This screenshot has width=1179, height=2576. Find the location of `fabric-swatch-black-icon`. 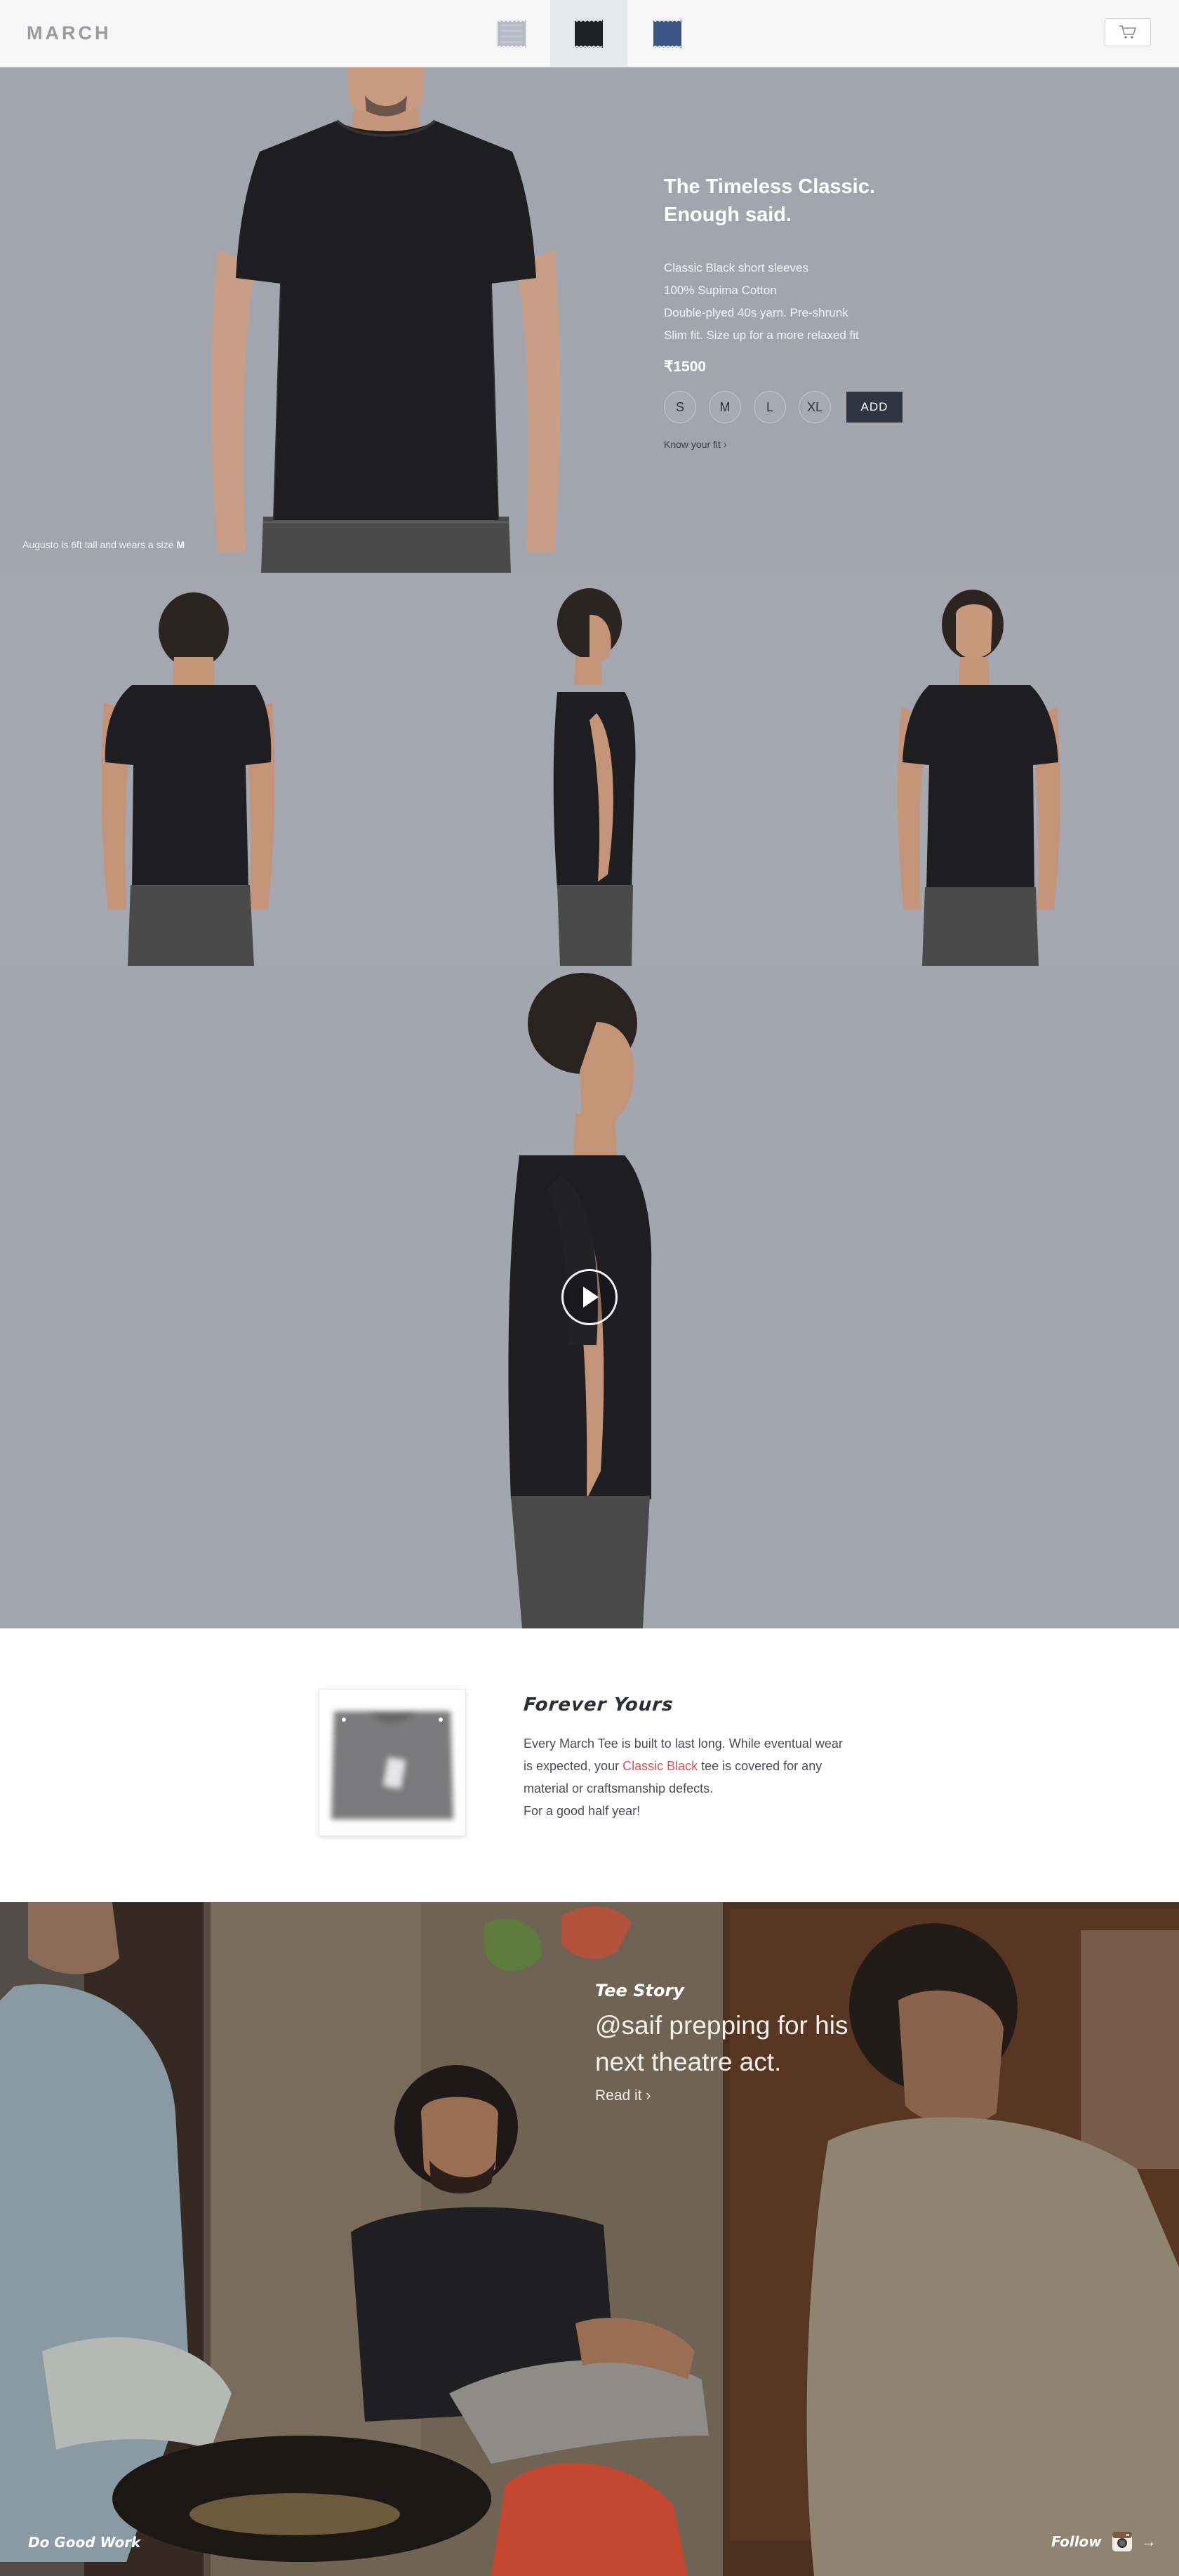

fabric-swatch-black-icon is located at coordinates (588, 33).